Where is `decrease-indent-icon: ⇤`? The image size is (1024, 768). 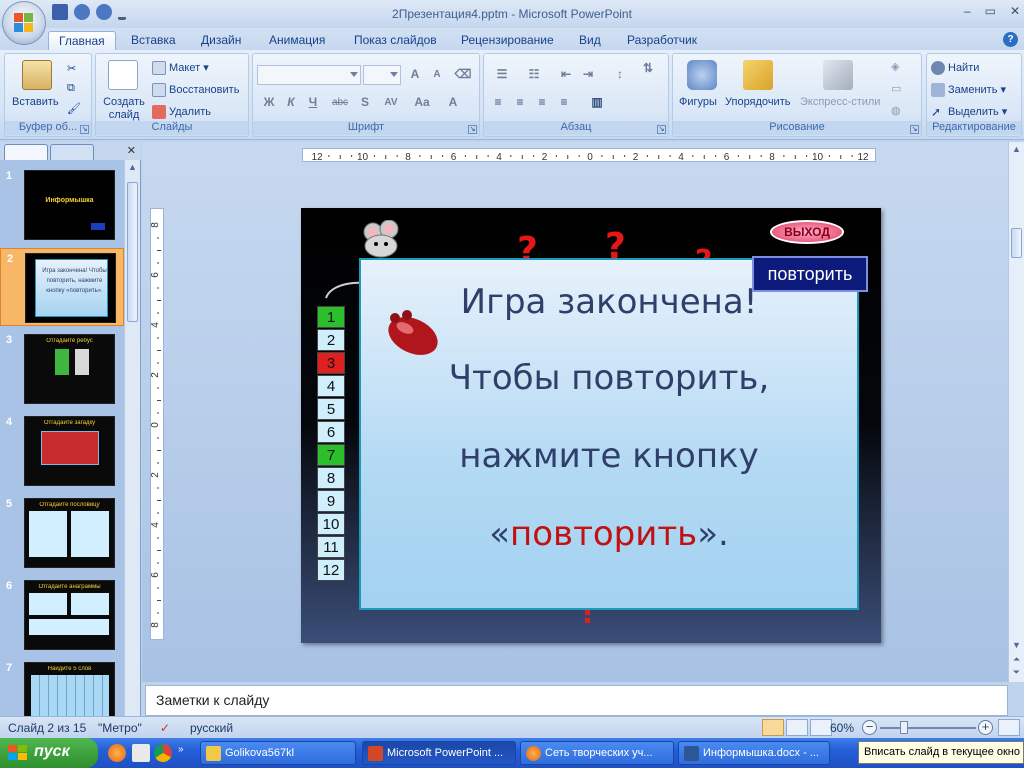 decrease-indent-icon: ⇤ is located at coordinates (566, 74).